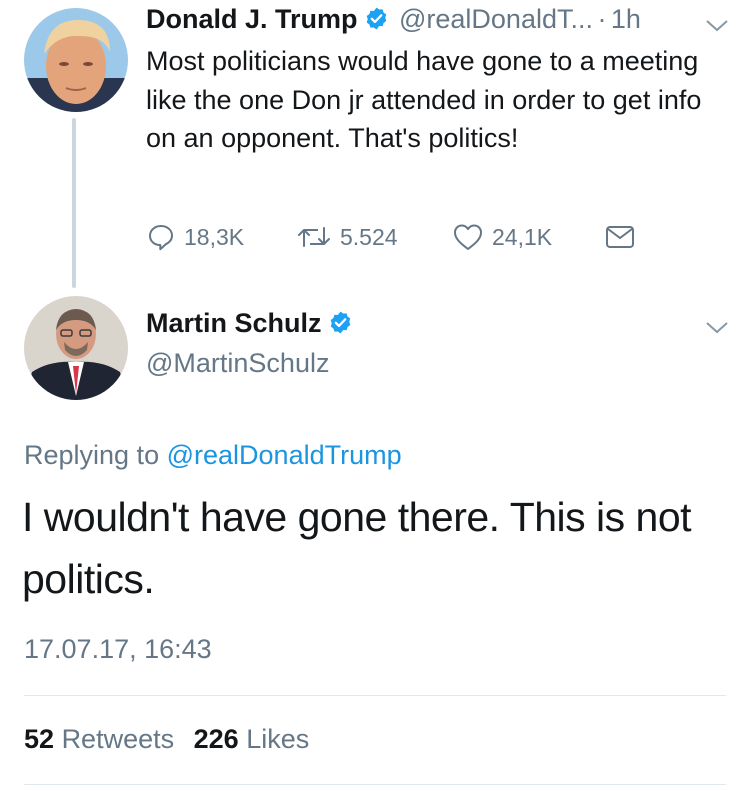  What do you see at coordinates (161, 238) in the screenshot?
I see `reply-icon` at bounding box center [161, 238].